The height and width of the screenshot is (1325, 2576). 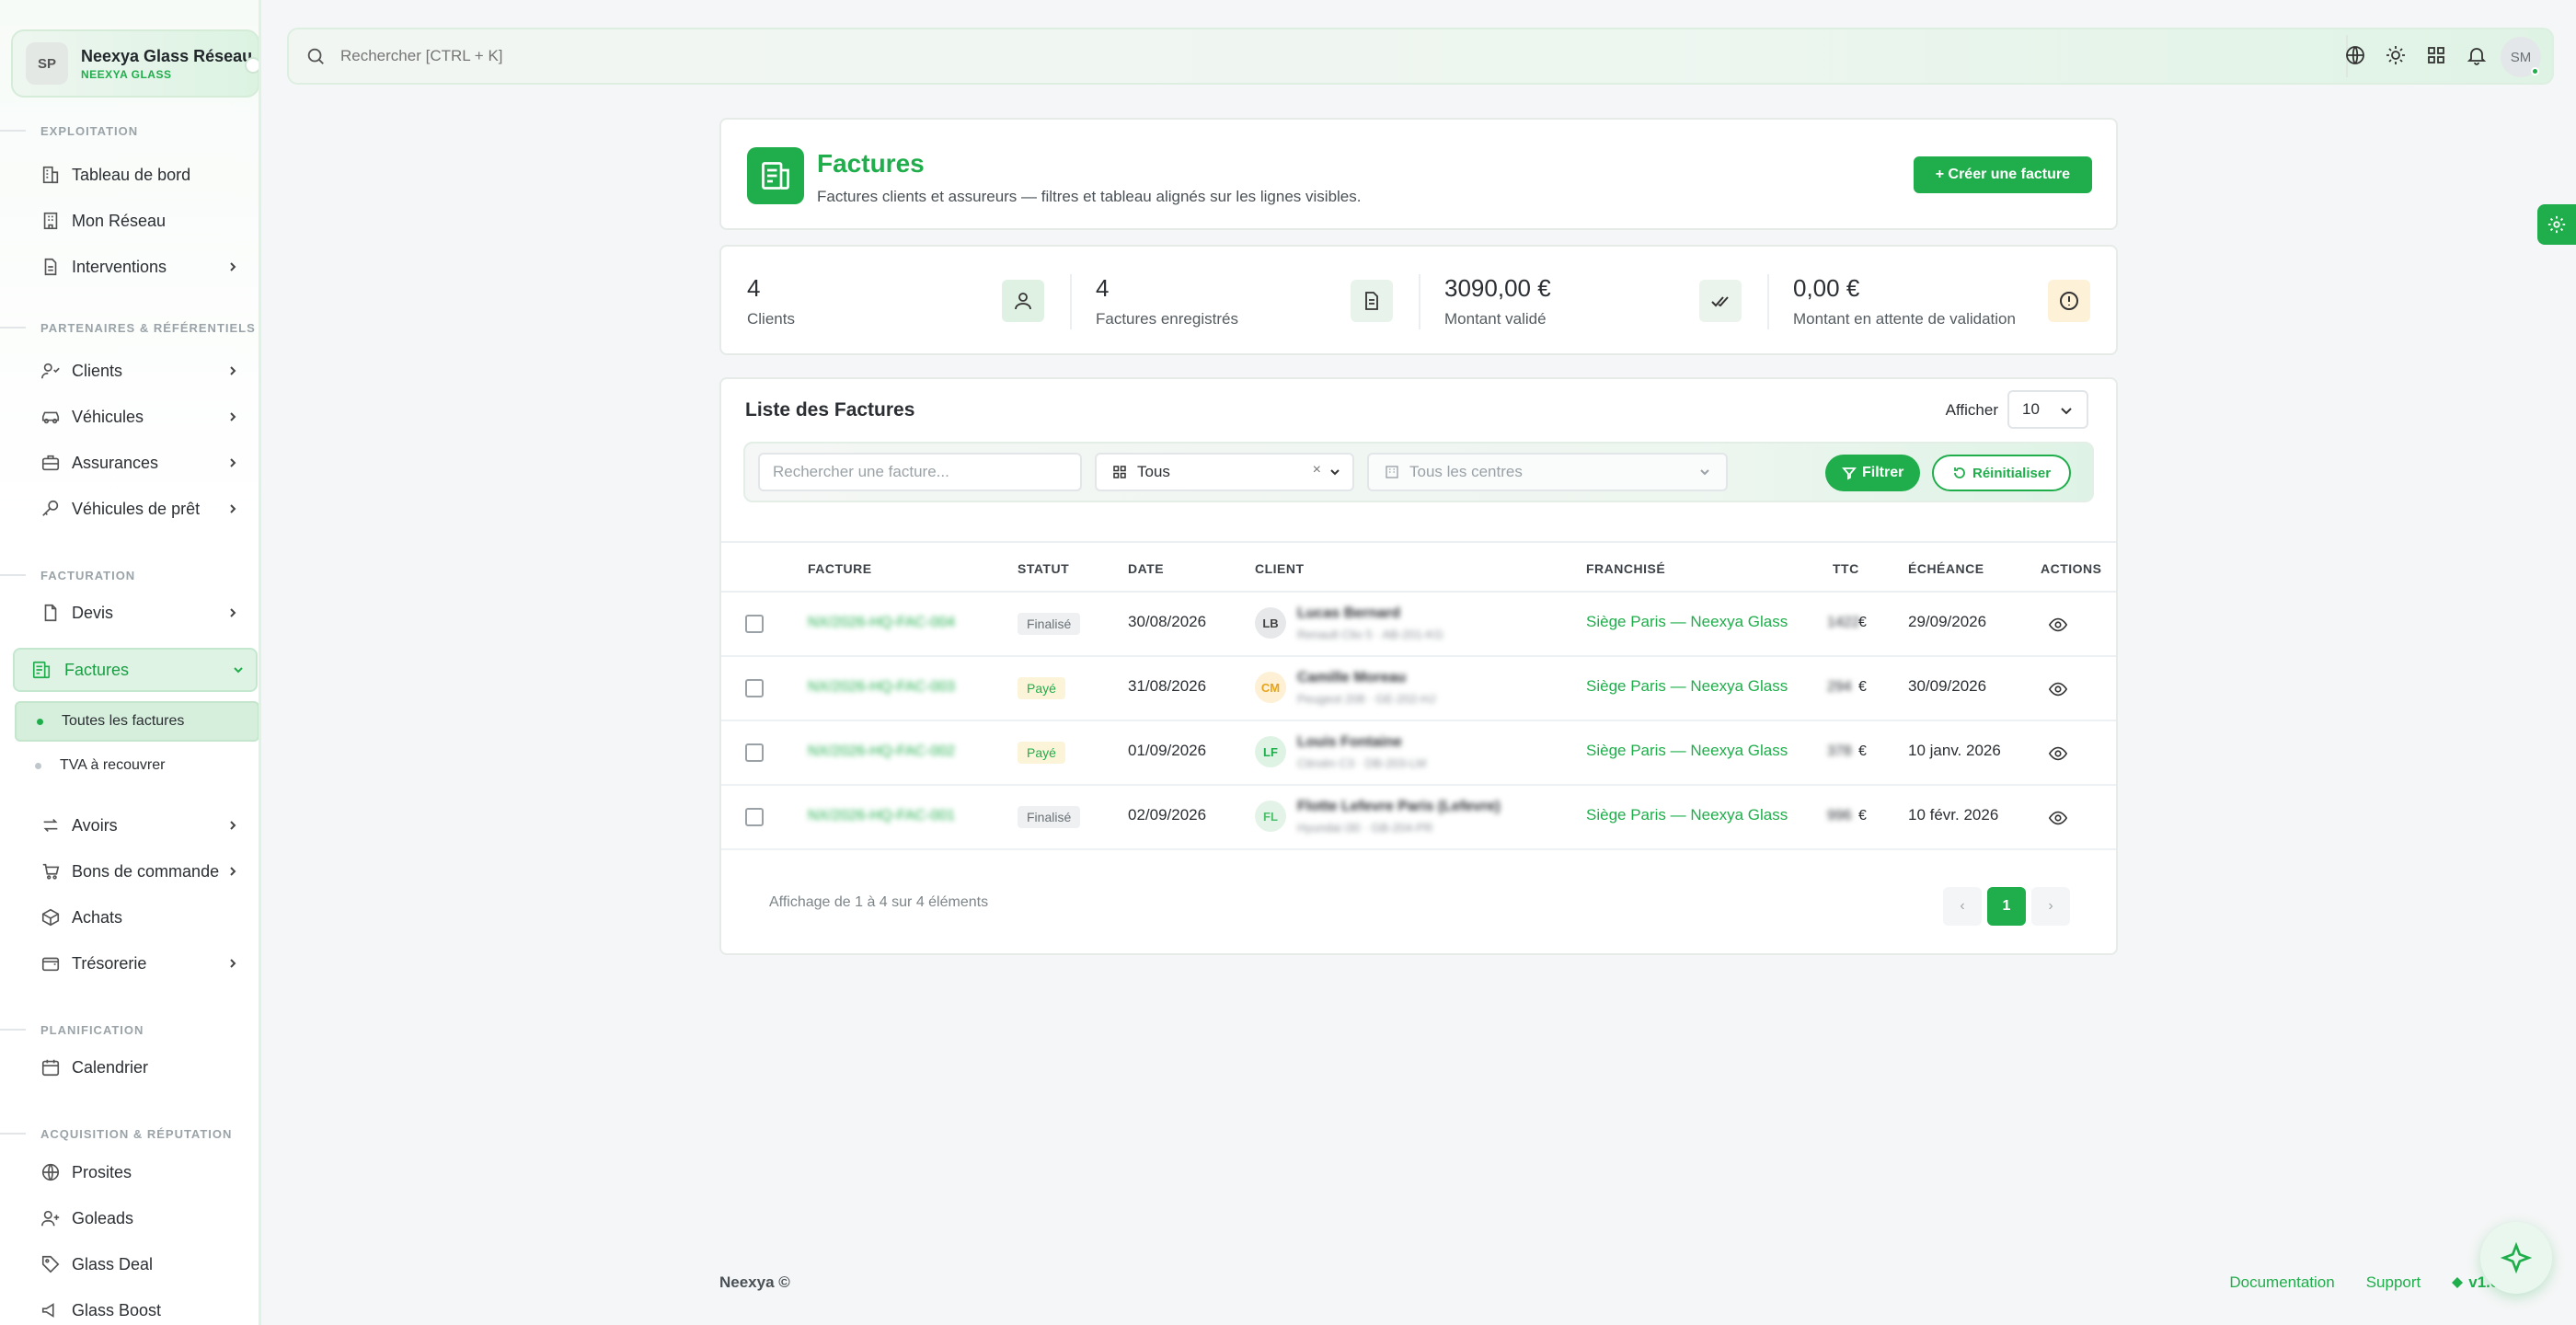 What do you see at coordinates (141, 825) in the screenshot?
I see `sidebar-item-avoirs: Avoirs` at bounding box center [141, 825].